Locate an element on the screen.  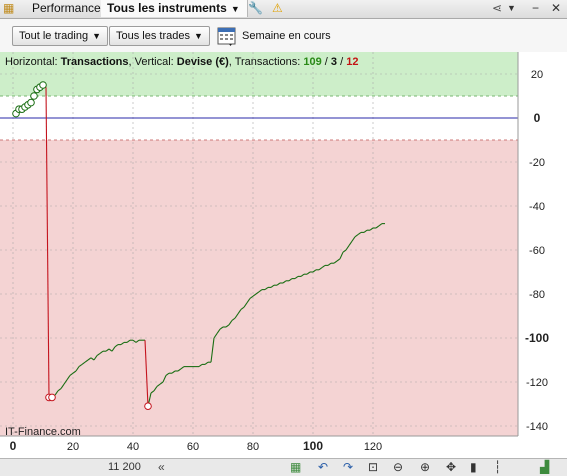
wrench-icon: 🔧 is located at coordinates (255, 8).